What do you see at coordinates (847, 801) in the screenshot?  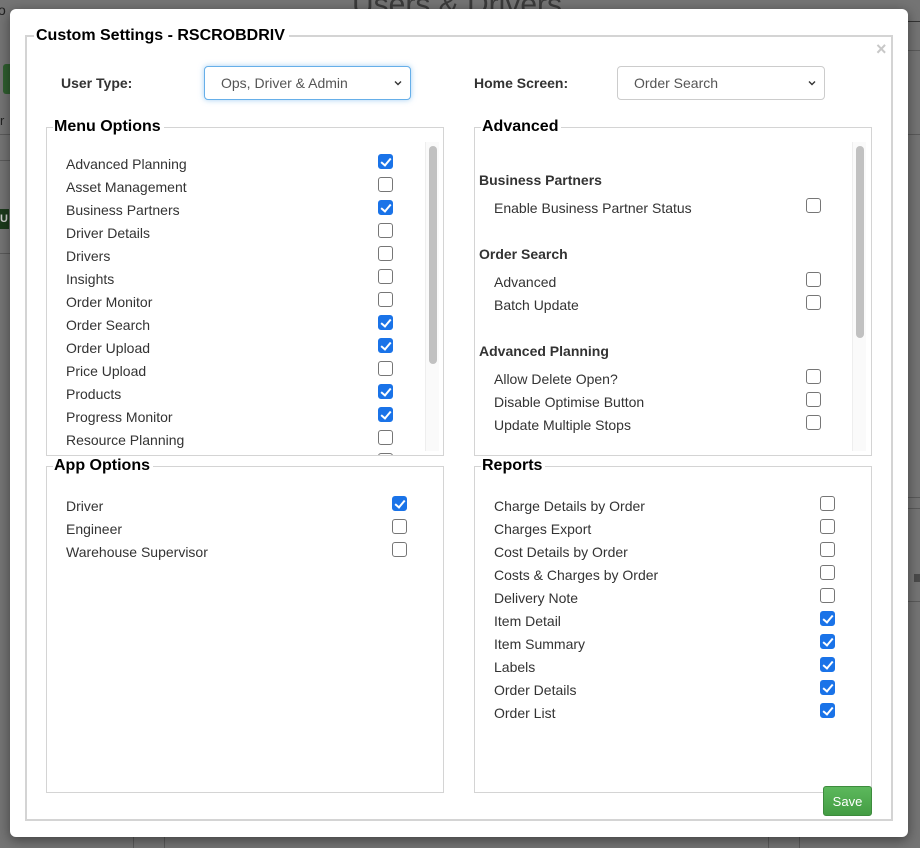 I see `save-button: Save` at bounding box center [847, 801].